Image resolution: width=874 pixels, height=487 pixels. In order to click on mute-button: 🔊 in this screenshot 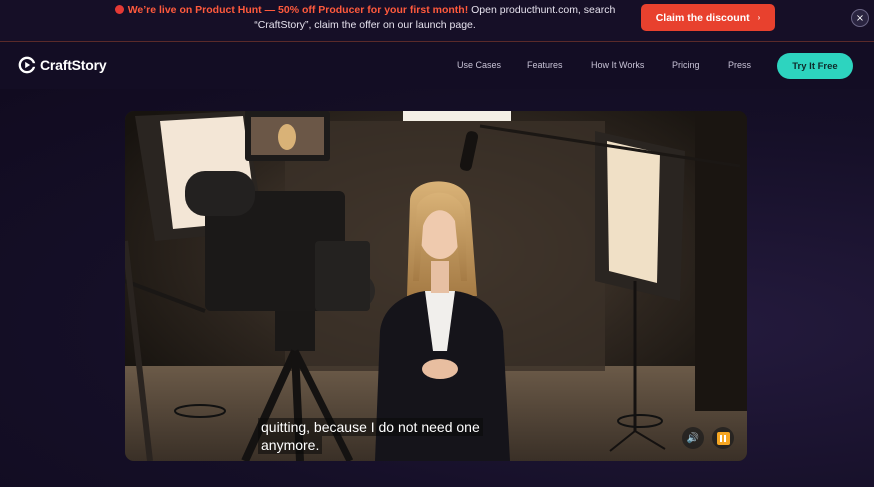, I will do `click(693, 438)`.